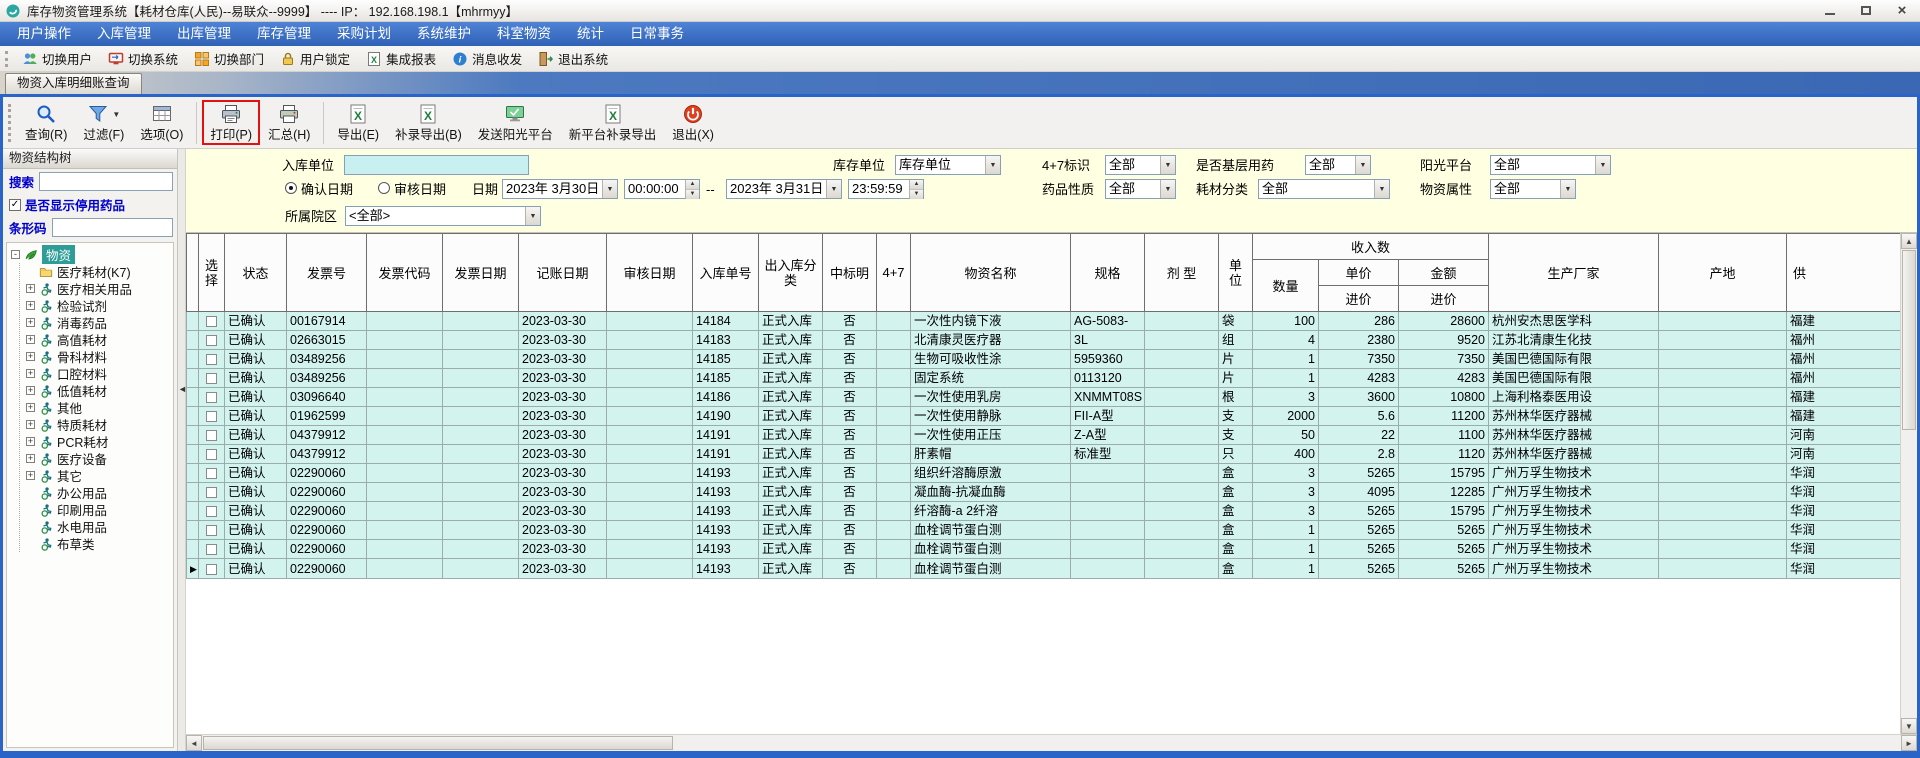 The width and height of the screenshot is (1920, 758). I want to click on barcode-input, so click(112, 227).